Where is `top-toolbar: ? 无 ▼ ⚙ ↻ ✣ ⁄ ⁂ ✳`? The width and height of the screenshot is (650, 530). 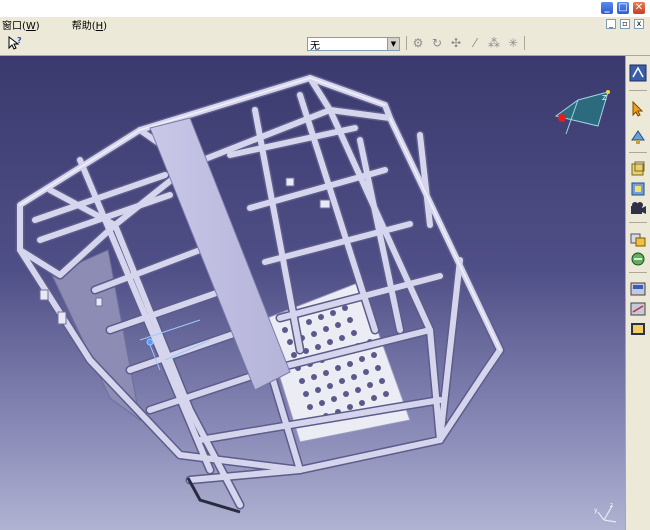
top-toolbar: ? 无 ▼ ⚙ ↻ ✣ ⁄ ⁂ ✳ is located at coordinates (325, 44).